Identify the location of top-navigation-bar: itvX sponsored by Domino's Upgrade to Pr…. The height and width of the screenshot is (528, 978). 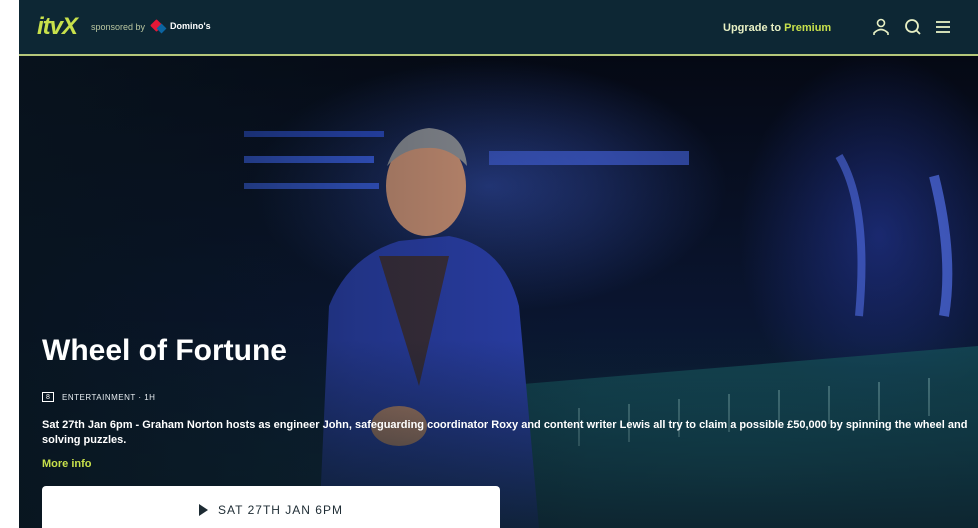
(498, 28).